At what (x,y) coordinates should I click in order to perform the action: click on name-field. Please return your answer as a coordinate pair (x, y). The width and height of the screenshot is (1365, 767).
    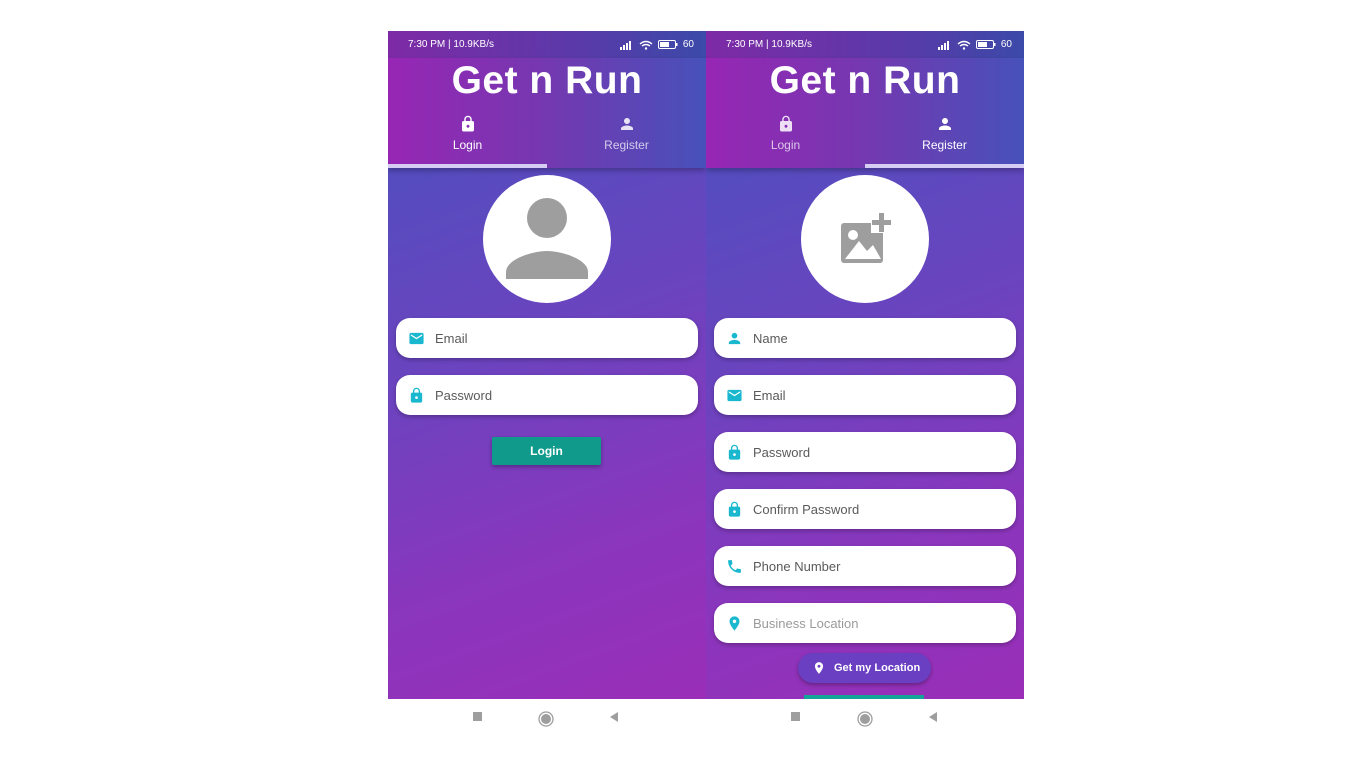
    Looking at the image, I should click on (865, 338).